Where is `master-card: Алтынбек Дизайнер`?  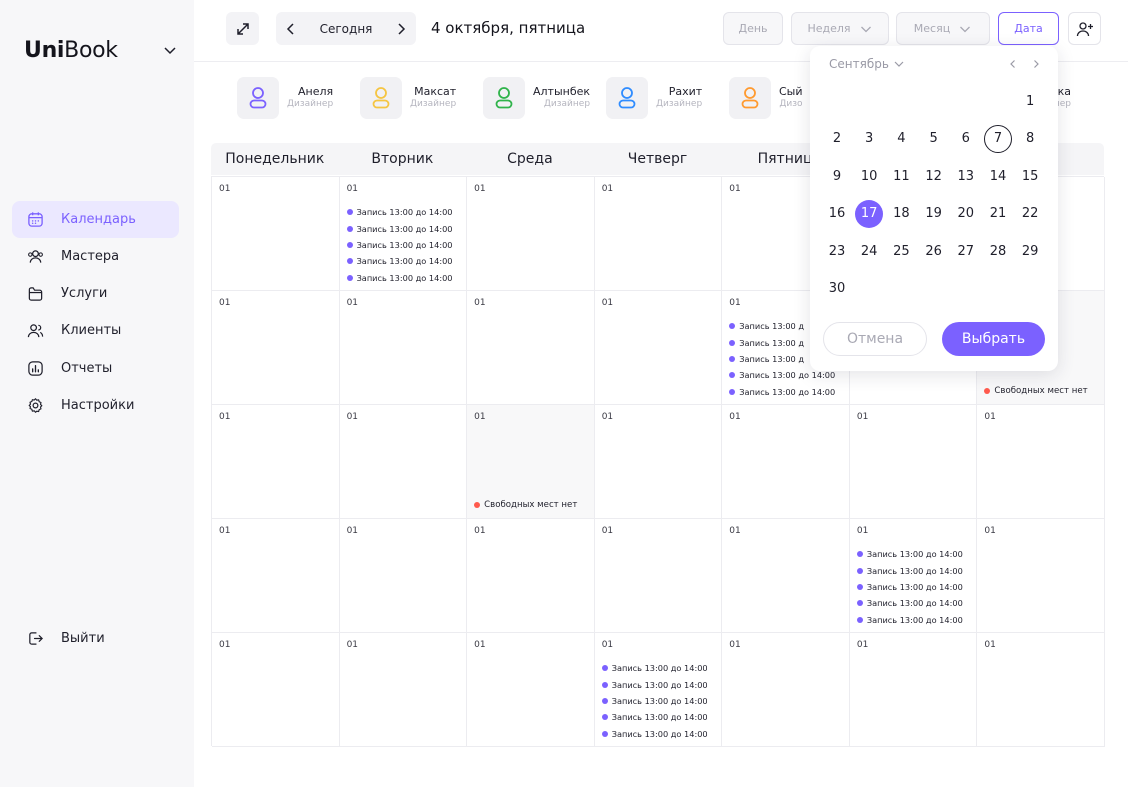 master-card: Алтынбек Дизайнер is located at coordinates (536, 98).